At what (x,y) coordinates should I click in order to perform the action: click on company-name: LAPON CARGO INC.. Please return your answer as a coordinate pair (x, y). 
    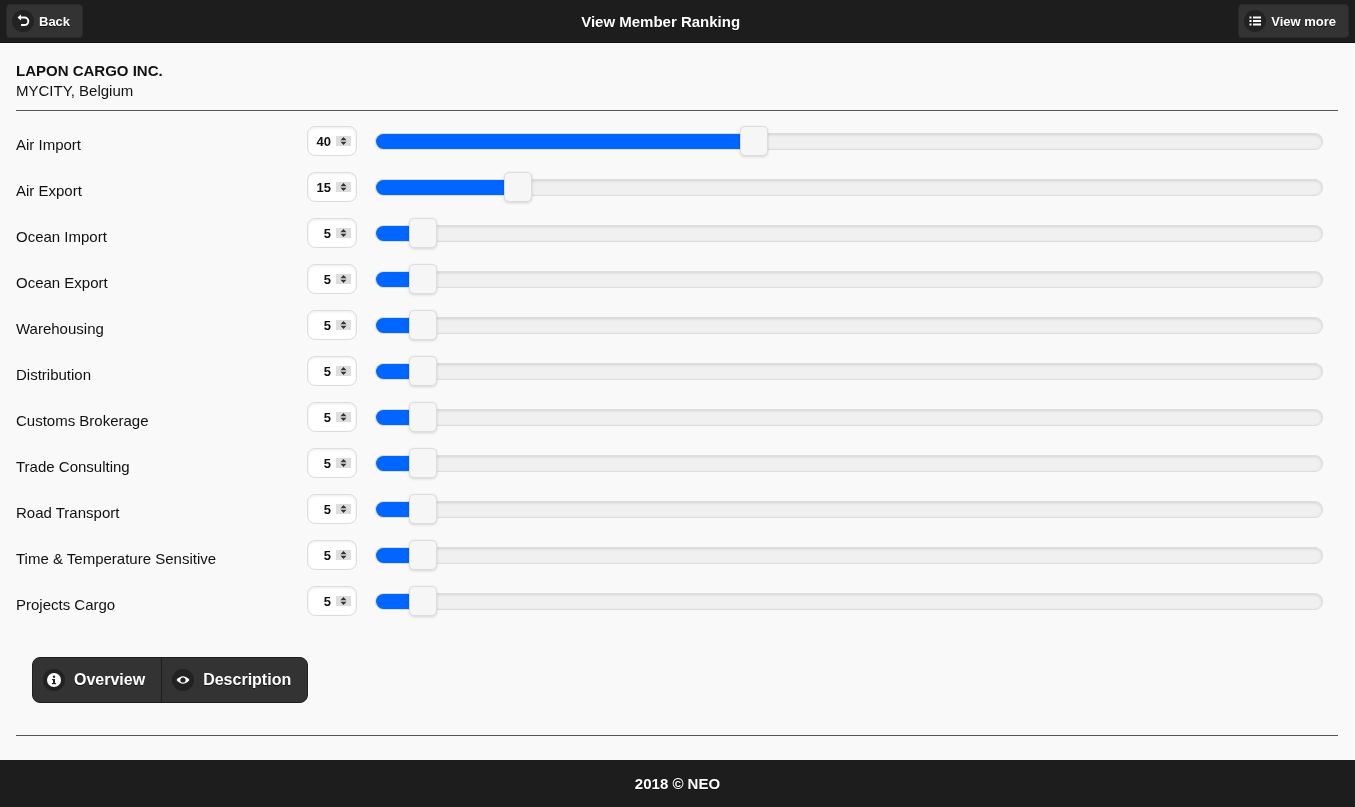
    Looking at the image, I should click on (90, 71).